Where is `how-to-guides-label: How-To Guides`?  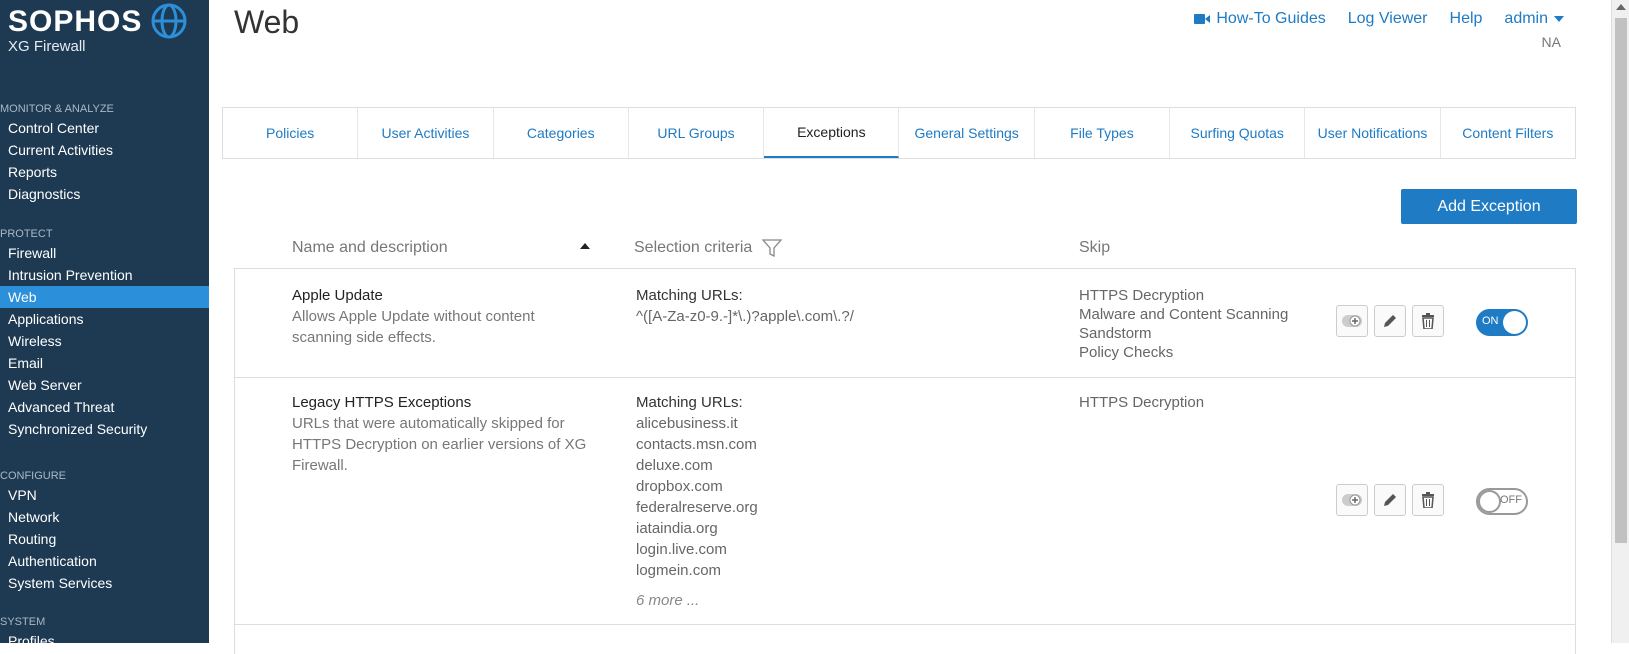
how-to-guides-label: How-To Guides is located at coordinates (1271, 18).